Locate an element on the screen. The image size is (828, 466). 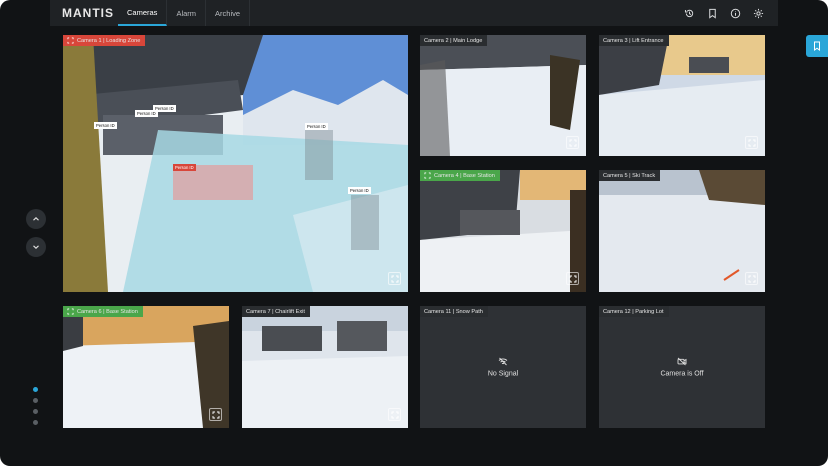
history-icon is located at coordinates (689, 13).